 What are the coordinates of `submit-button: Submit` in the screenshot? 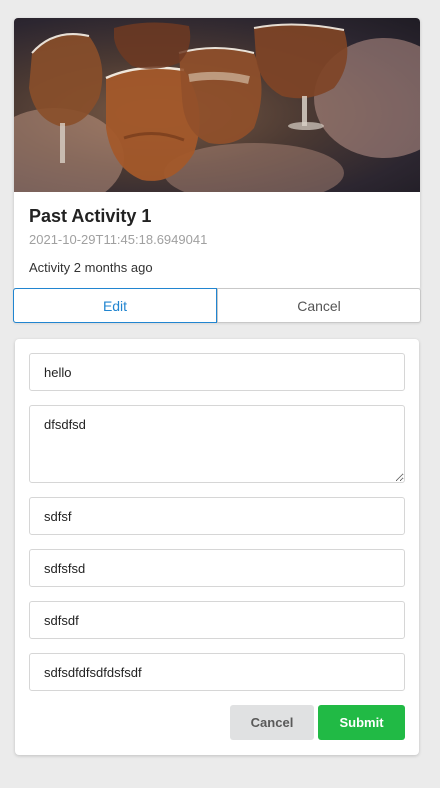 It's located at (361, 722).